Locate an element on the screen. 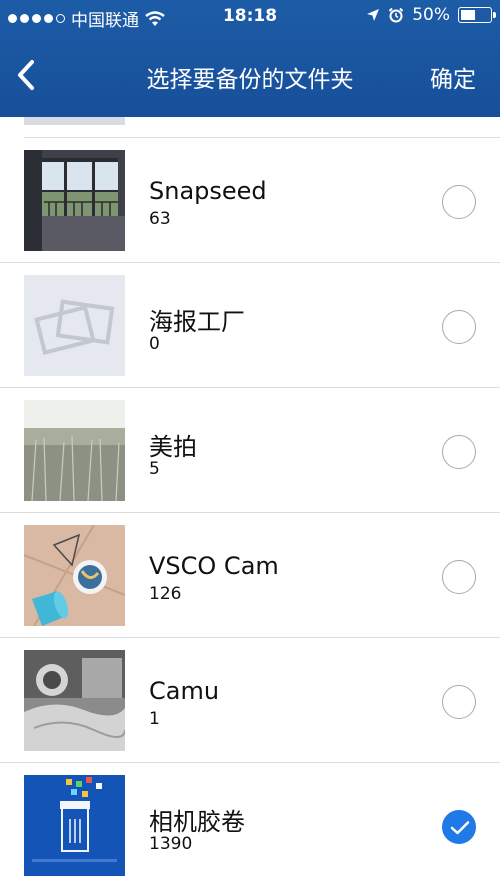 The width and height of the screenshot is (500, 887). list-item: VSCO Cam 126 is located at coordinates (250, 575).